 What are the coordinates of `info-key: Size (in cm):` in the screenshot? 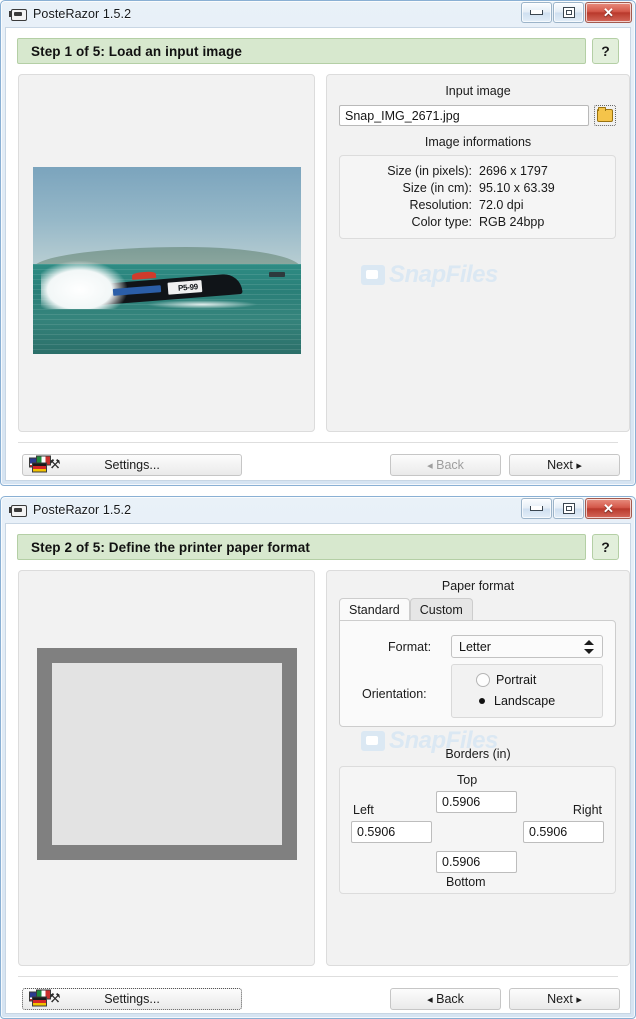 It's located at (437, 188).